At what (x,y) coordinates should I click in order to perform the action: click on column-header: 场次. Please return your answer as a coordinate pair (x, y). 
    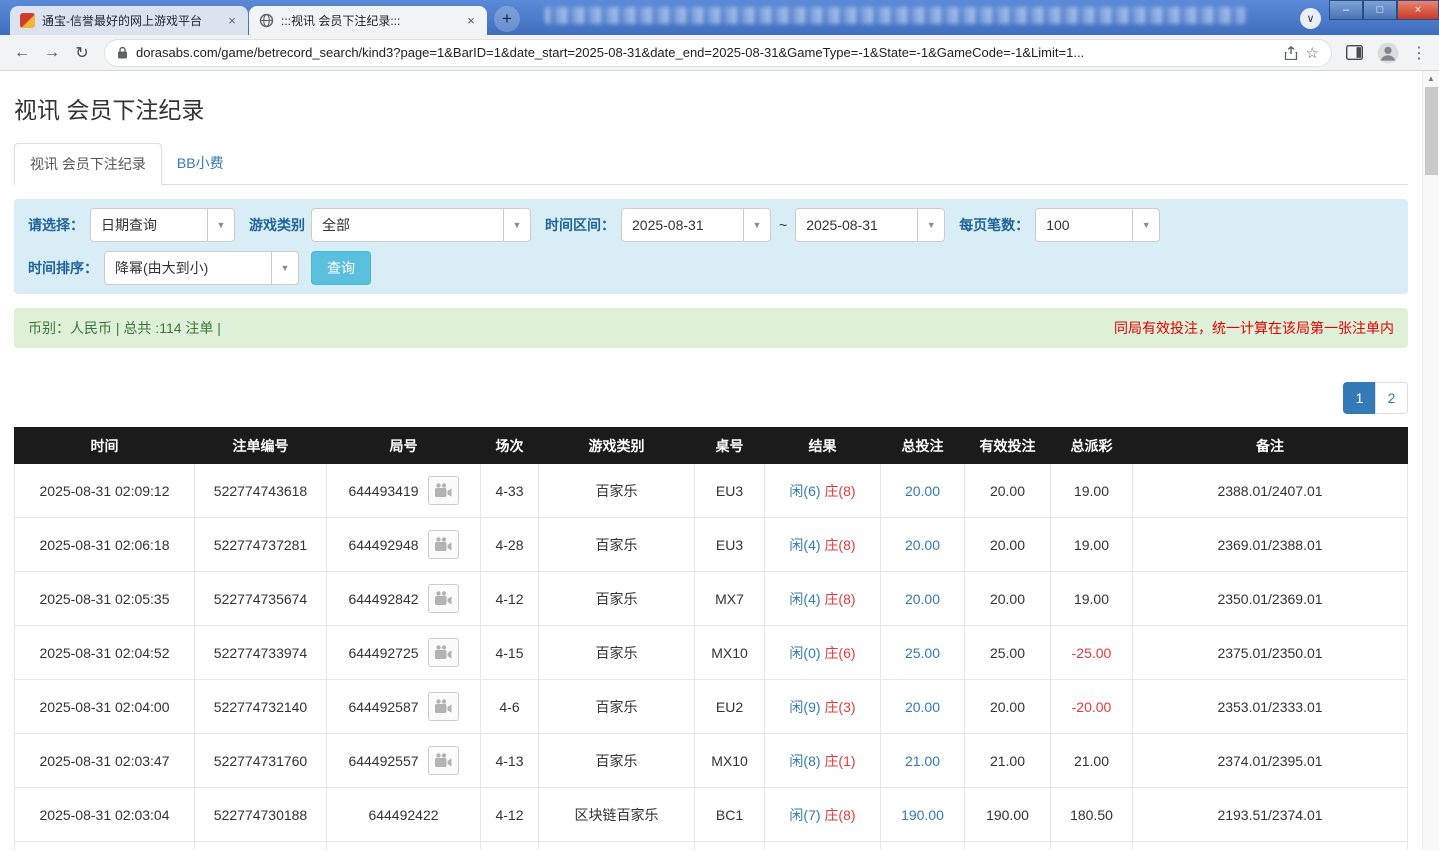
    Looking at the image, I should click on (509, 445).